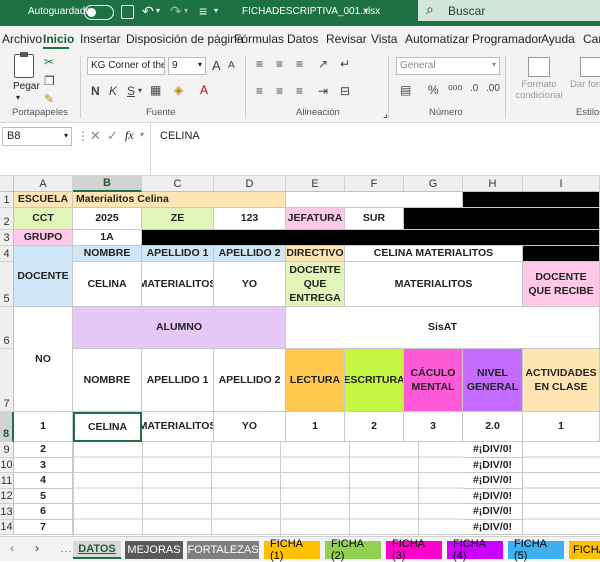 The width and height of the screenshot is (600, 562). What do you see at coordinates (299, 91) in the screenshot?
I see `align-right-icon: ≡` at bounding box center [299, 91].